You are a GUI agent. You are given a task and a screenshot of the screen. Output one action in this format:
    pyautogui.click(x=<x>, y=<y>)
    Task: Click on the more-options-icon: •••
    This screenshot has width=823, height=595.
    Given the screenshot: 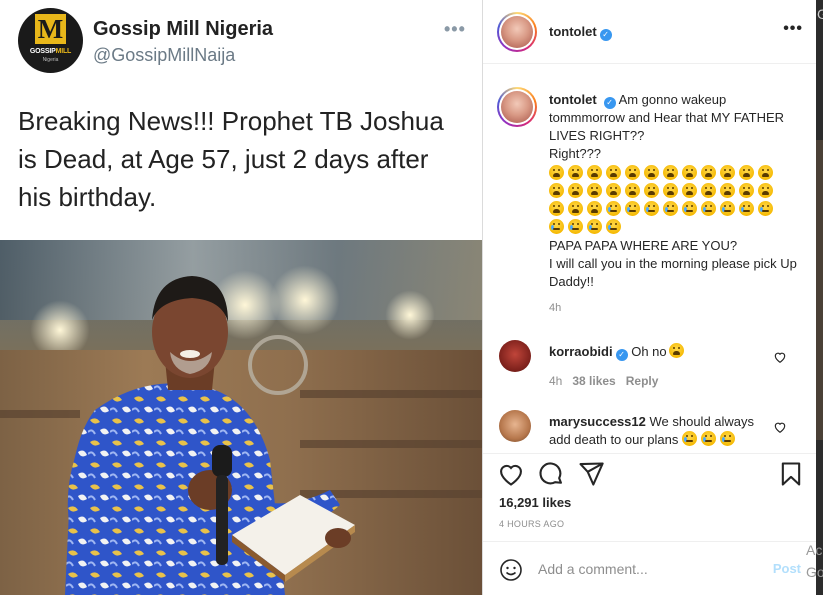 What is the action you would take?
    pyautogui.click(x=793, y=29)
    